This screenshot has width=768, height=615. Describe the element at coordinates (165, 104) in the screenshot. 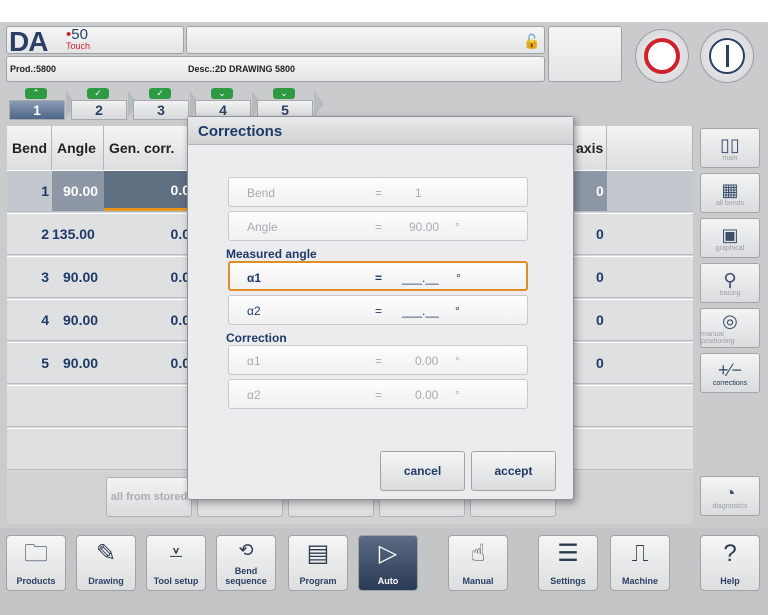

I see `step-3: ✓ 3` at that location.